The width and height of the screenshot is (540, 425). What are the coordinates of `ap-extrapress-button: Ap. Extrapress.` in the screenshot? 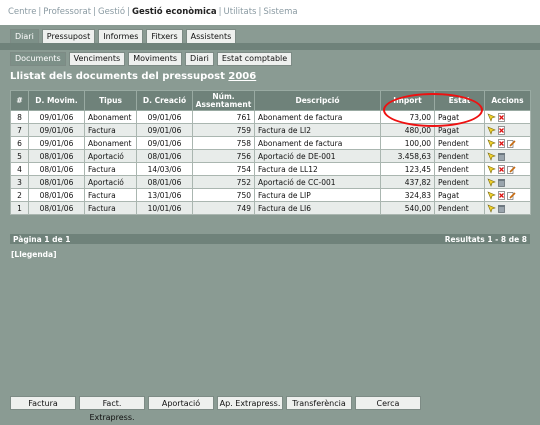 It's located at (250, 403).